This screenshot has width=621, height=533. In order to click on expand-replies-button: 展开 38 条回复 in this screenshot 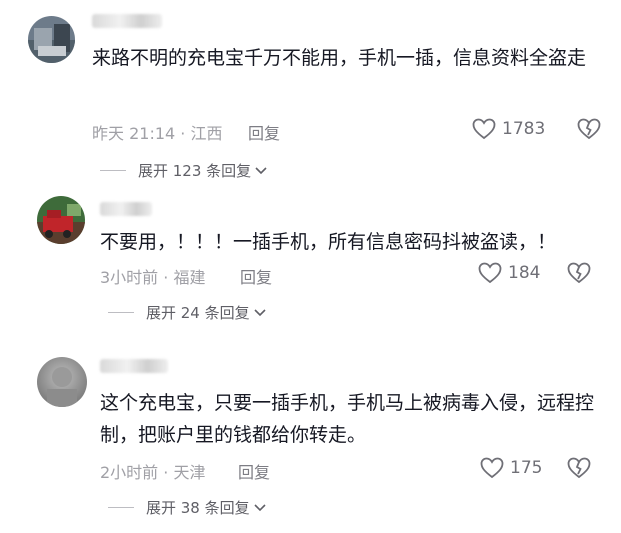, I will do `click(187, 507)`.